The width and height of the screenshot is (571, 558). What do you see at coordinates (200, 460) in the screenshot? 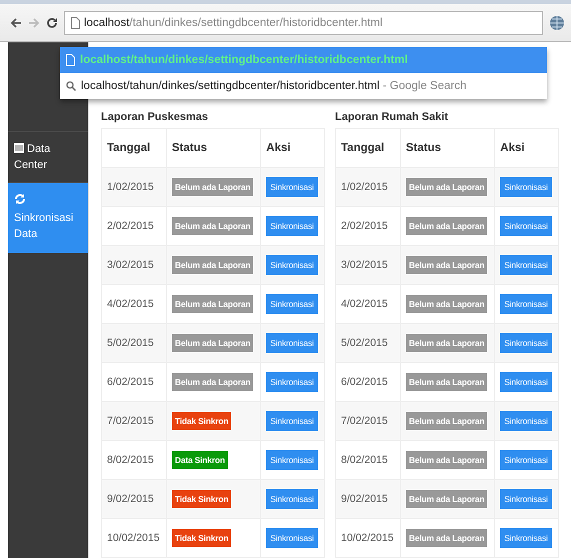
I see `status-label: Data Sinkron` at bounding box center [200, 460].